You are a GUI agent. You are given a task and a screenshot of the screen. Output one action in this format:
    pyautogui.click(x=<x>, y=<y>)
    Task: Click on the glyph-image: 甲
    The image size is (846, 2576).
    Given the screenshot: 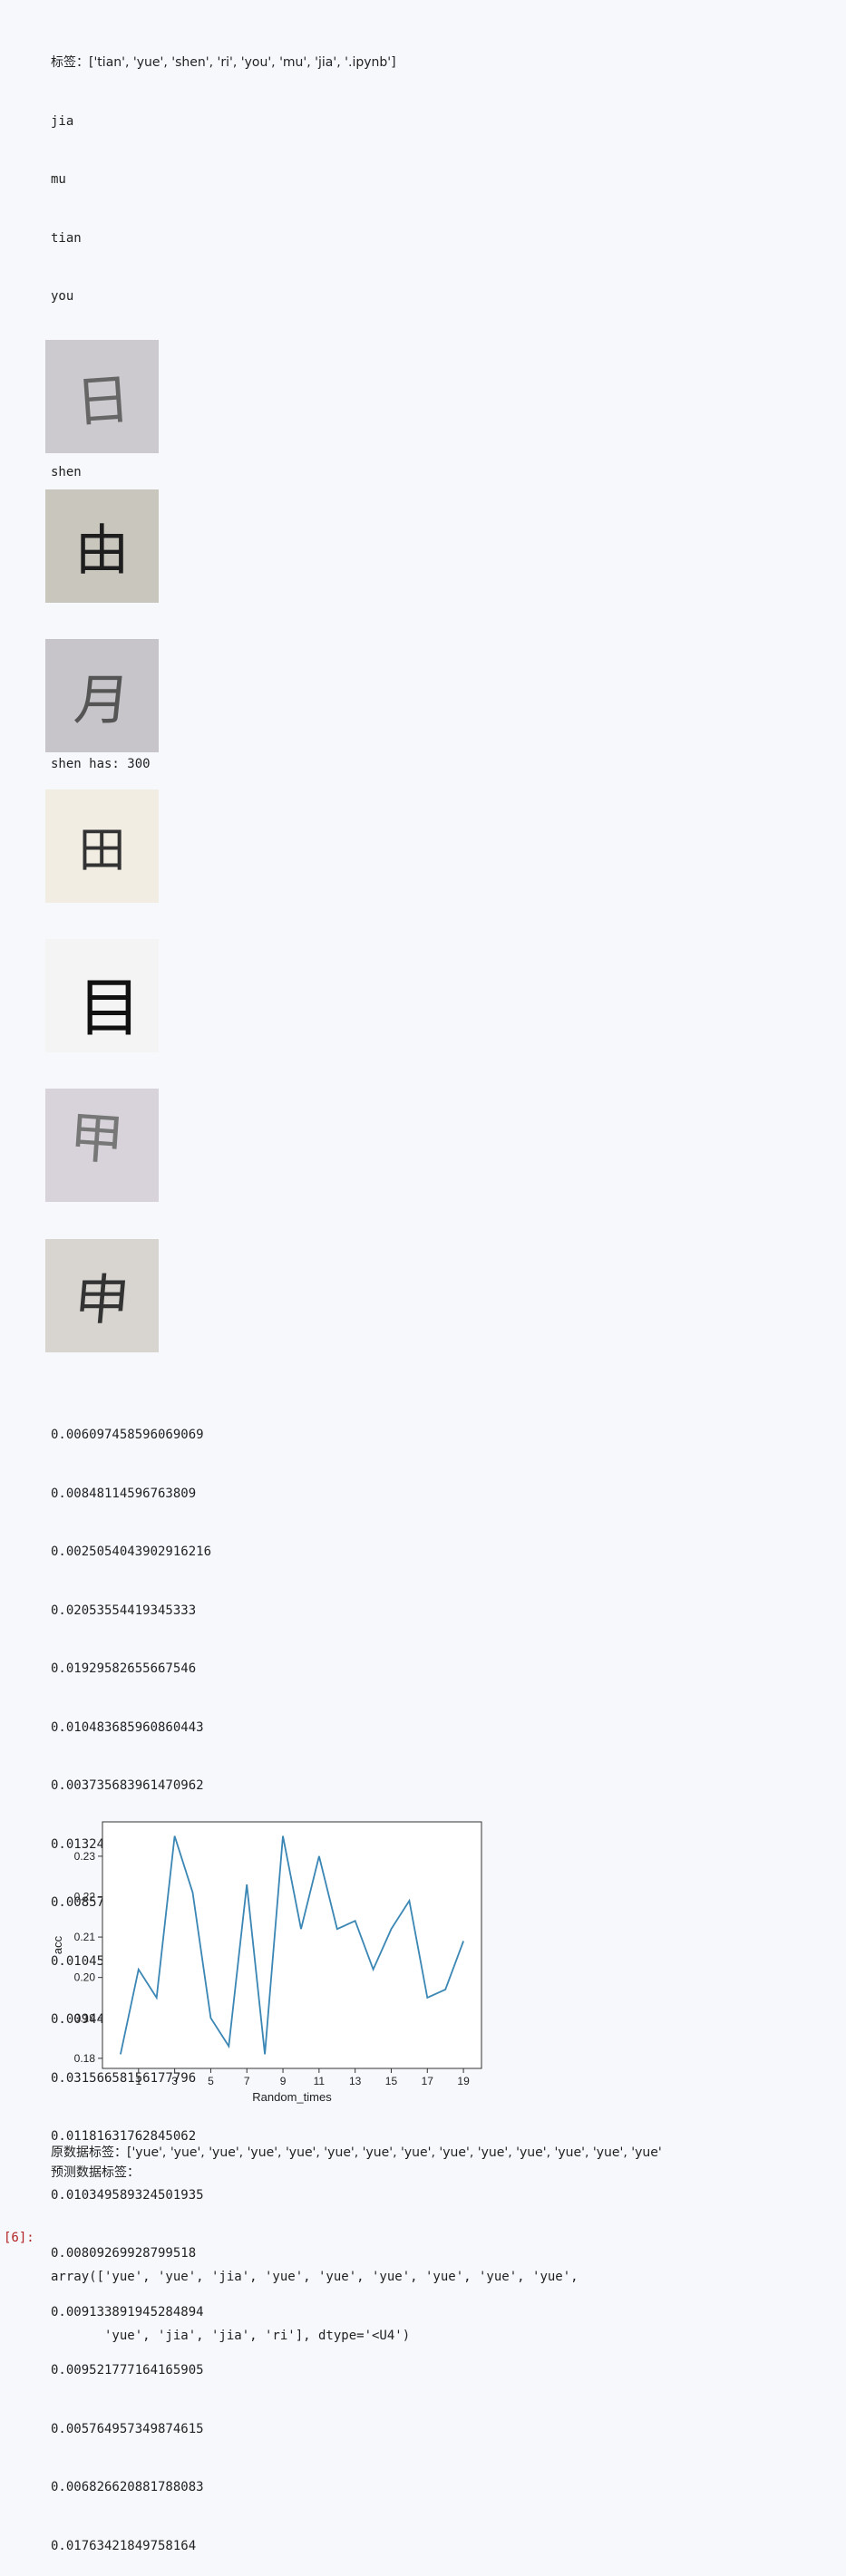 What is the action you would take?
    pyautogui.click(x=96, y=1139)
    